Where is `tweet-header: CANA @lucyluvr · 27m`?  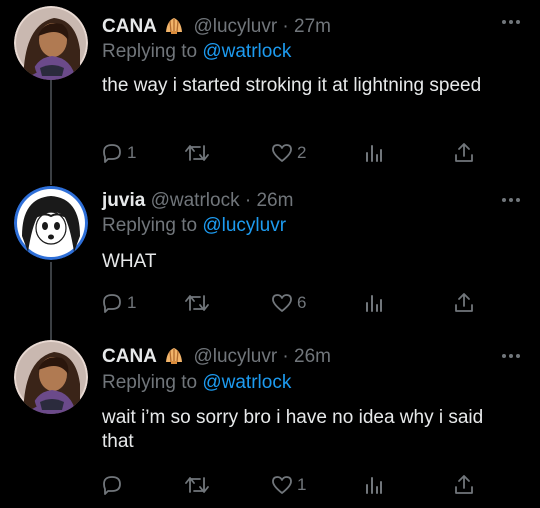 tweet-header: CANA @lucyluvr · 27m is located at coordinates (216, 28).